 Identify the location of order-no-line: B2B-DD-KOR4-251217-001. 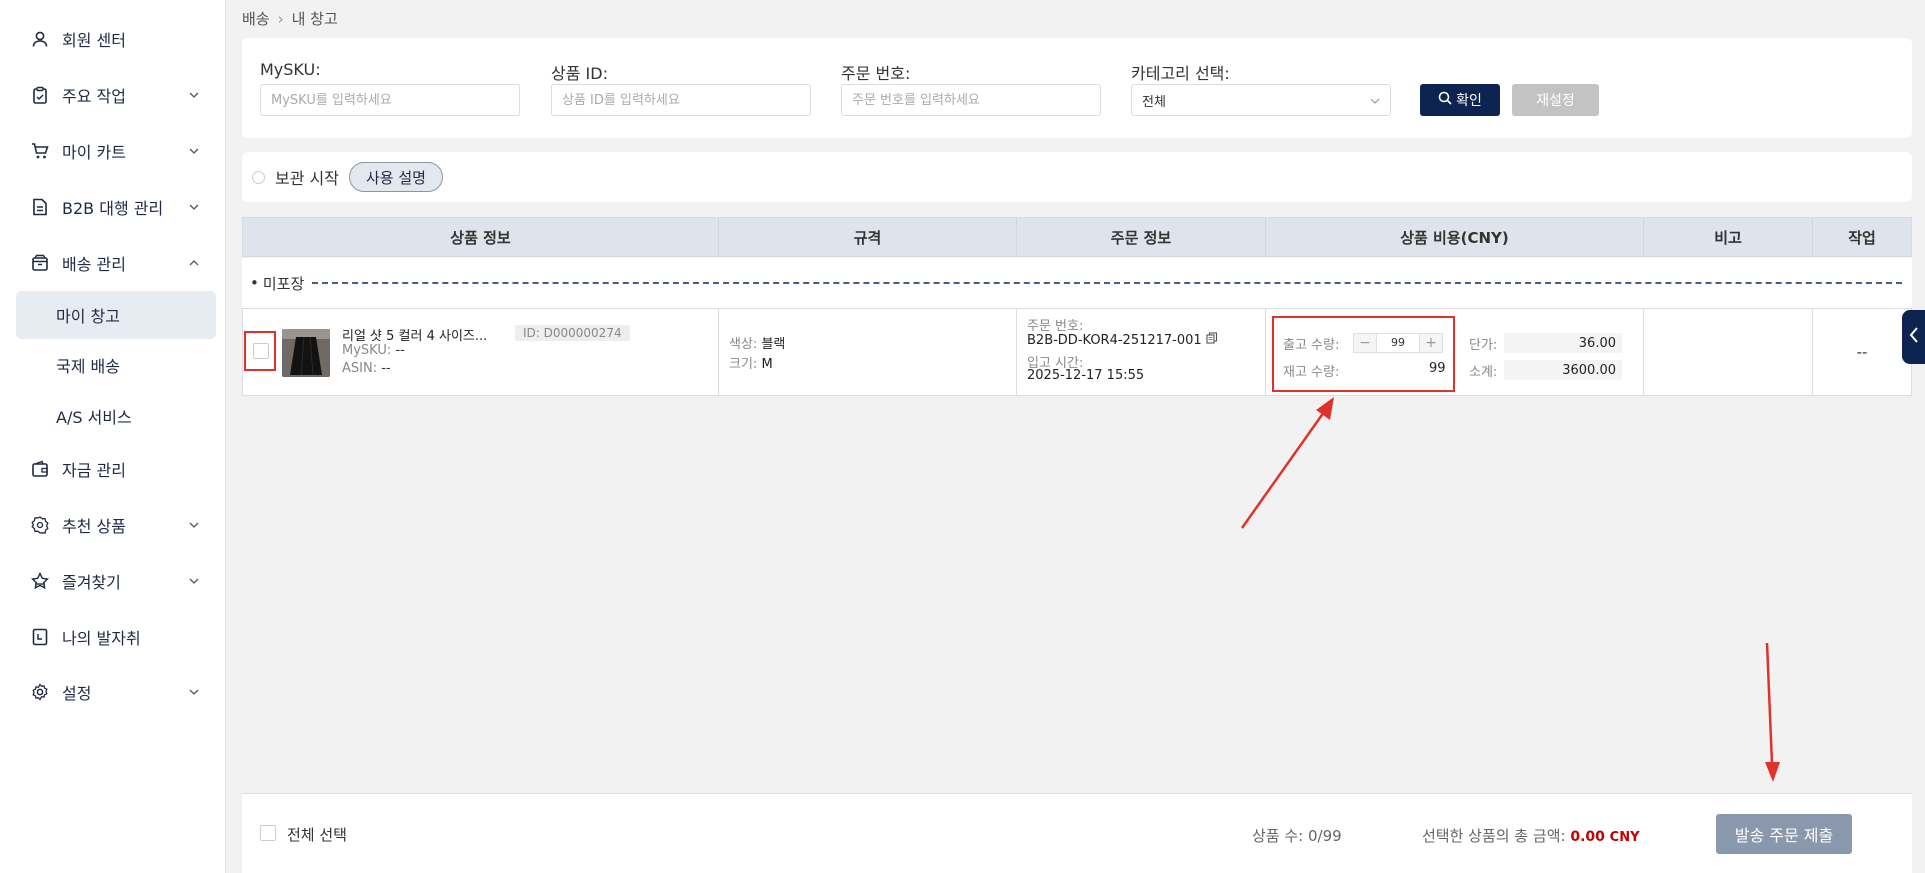
(1122, 340).